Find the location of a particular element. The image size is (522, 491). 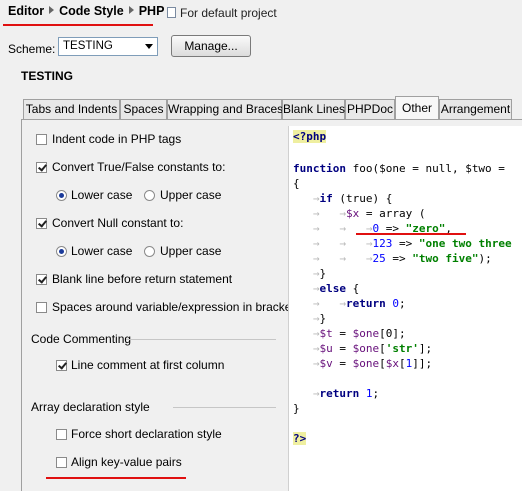

scheme-select: TESTING is located at coordinates (108, 46).